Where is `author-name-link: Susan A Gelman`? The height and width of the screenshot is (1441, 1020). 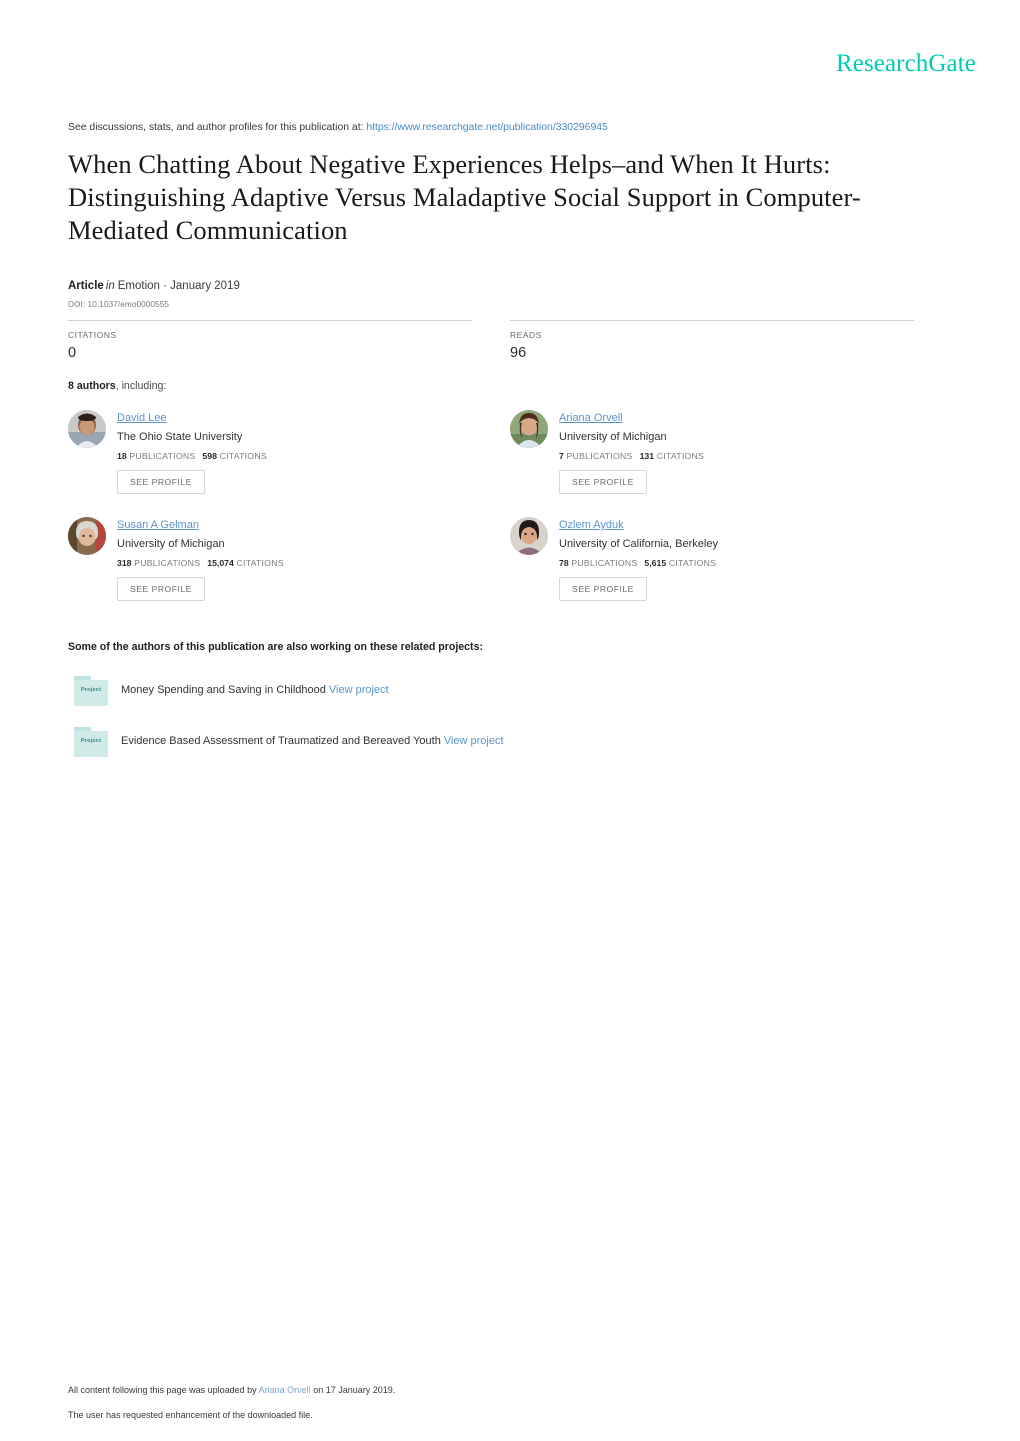 author-name-link: Susan A Gelman is located at coordinates (158, 525).